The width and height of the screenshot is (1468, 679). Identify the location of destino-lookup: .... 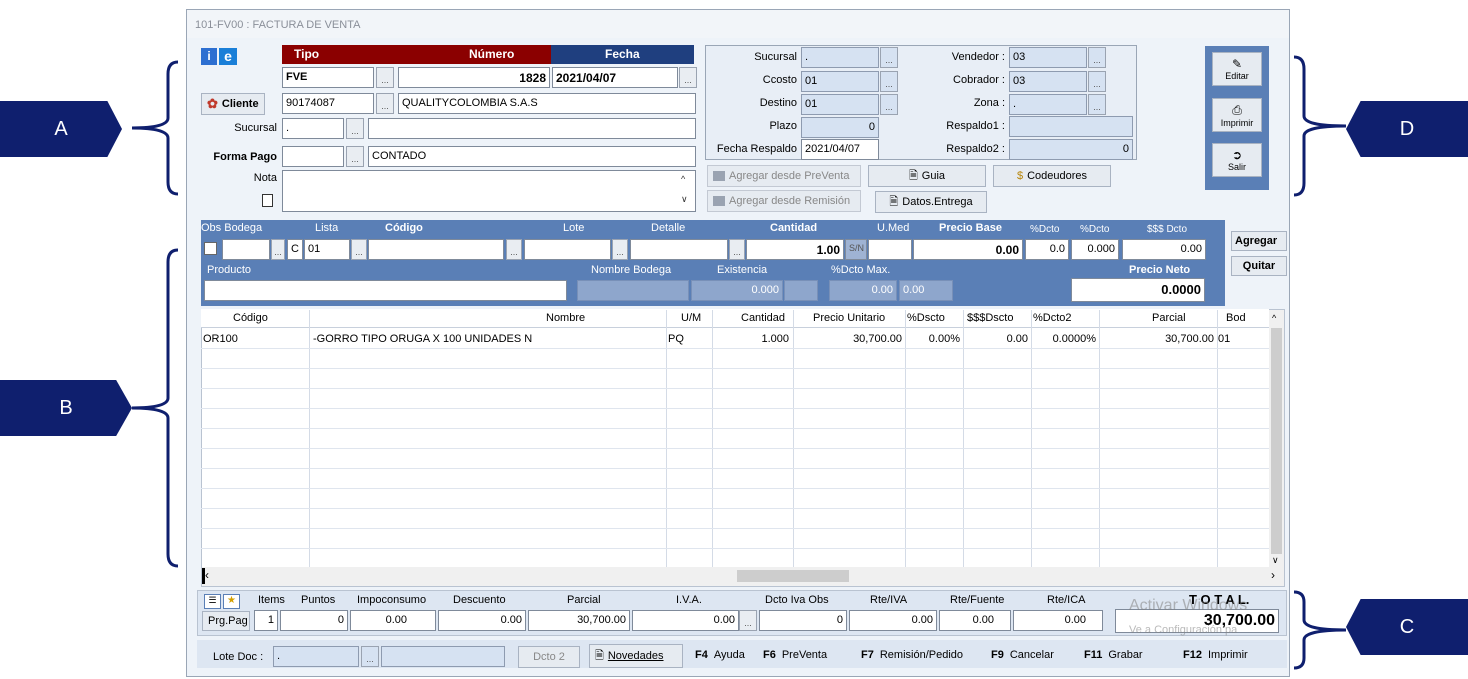
(889, 104).